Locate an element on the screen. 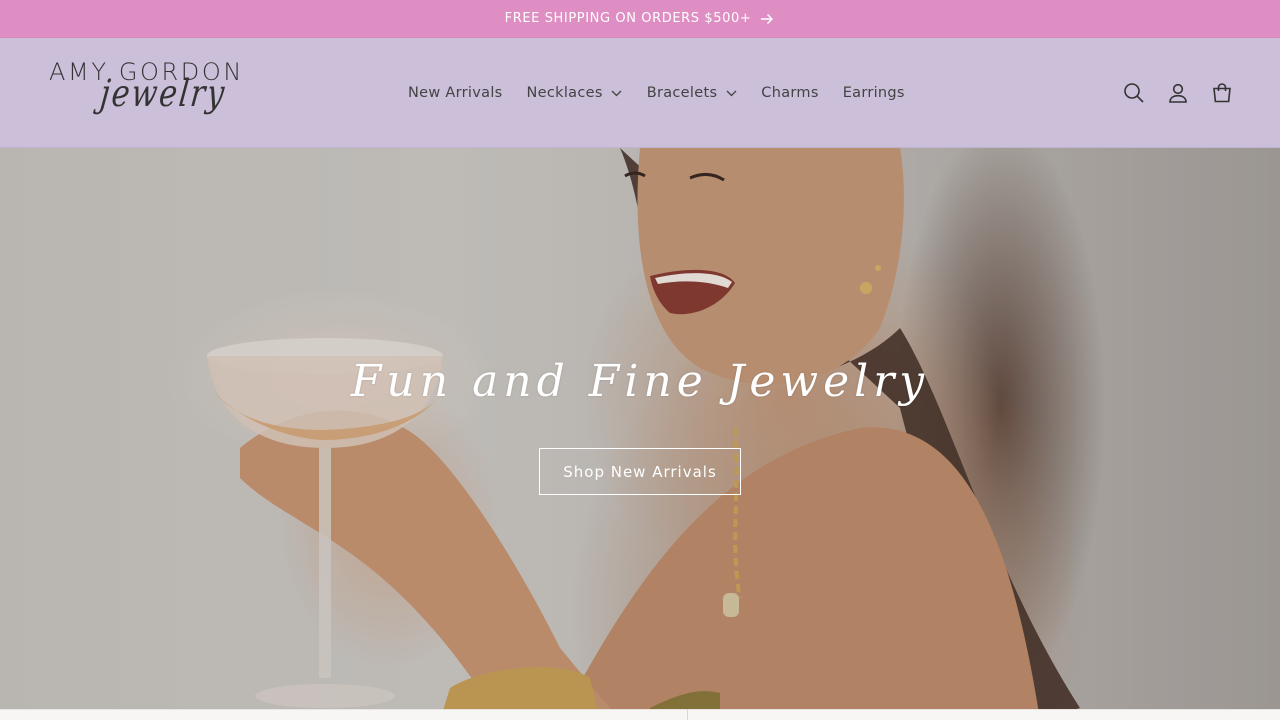 The height and width of the screenshot is (720, 1280). announcement-bar: FREE SHIPPING ON ORDERS $500+ is located at coordinates (640, 19).